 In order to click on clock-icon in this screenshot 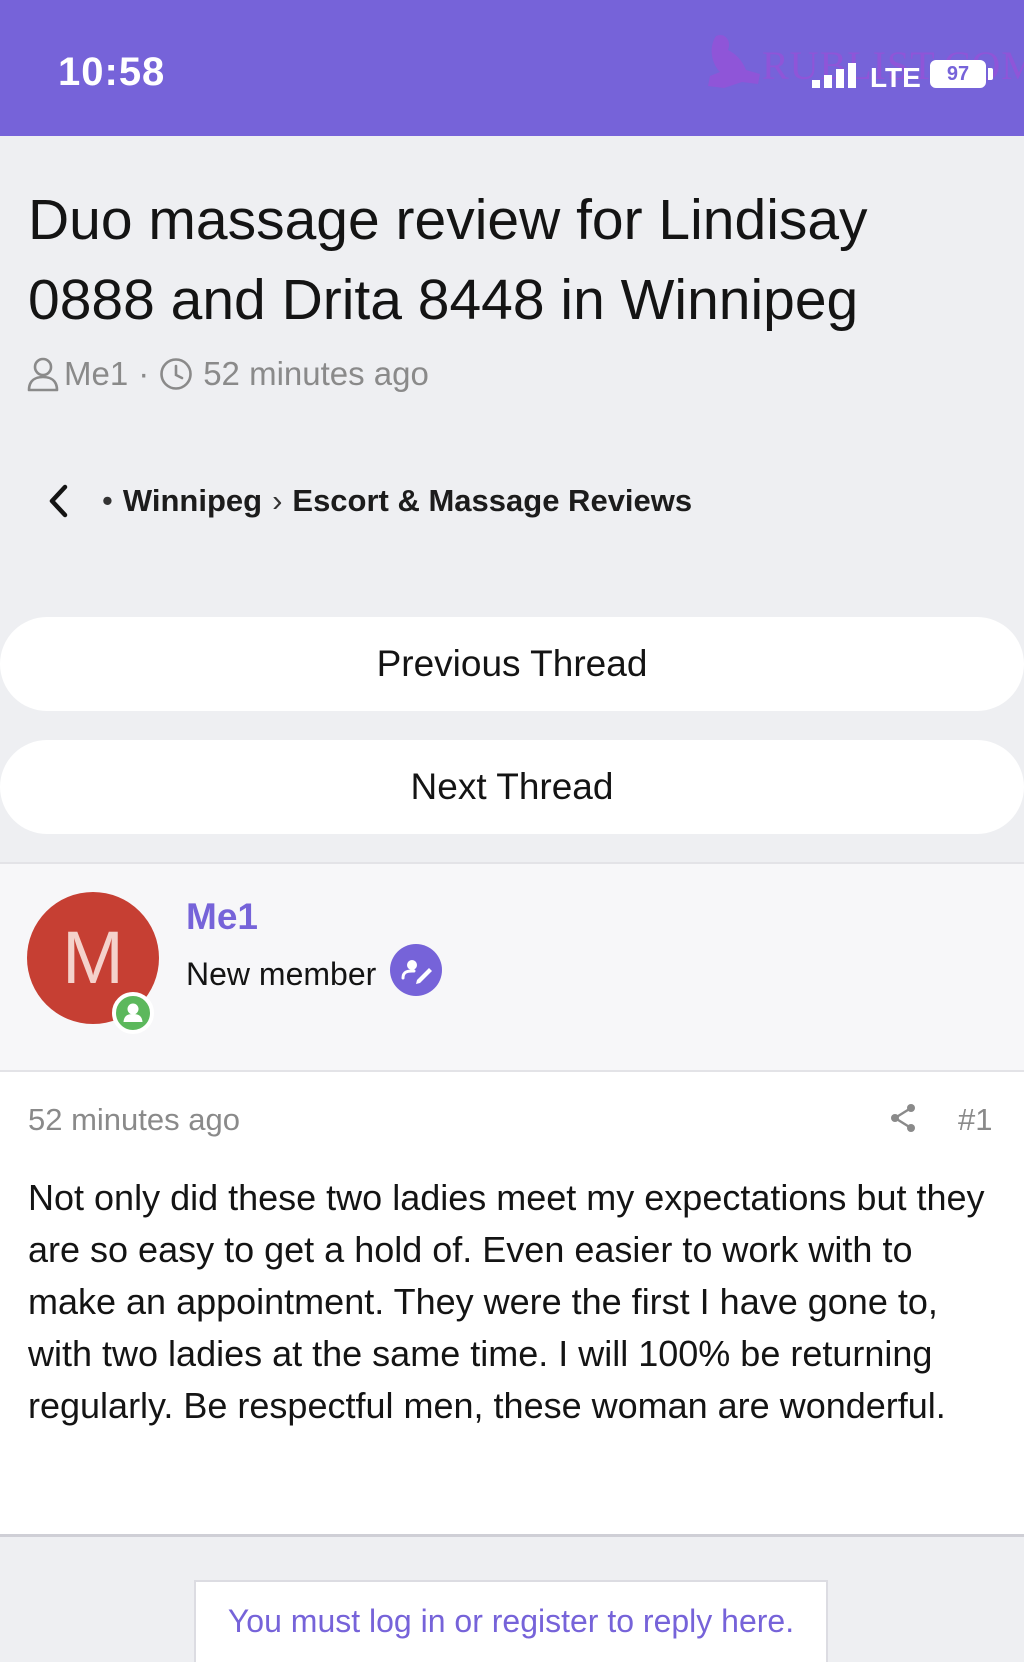, I will do `click(176, 374)`.